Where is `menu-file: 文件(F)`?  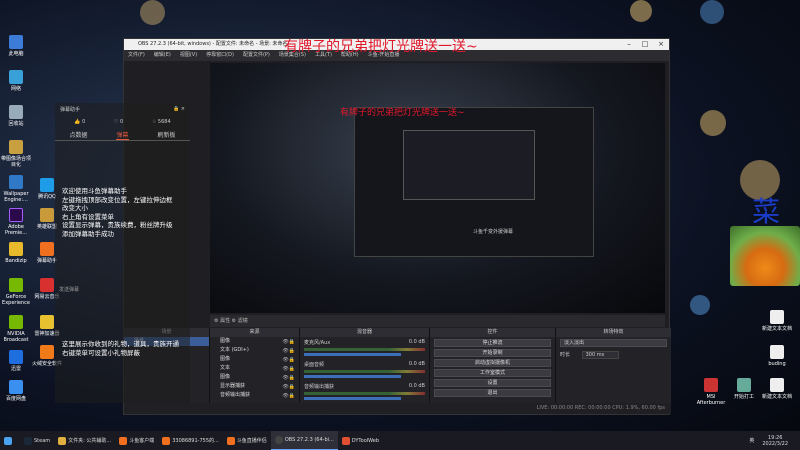 menu-file: 文件(F) is located at coordinates (136, 55).